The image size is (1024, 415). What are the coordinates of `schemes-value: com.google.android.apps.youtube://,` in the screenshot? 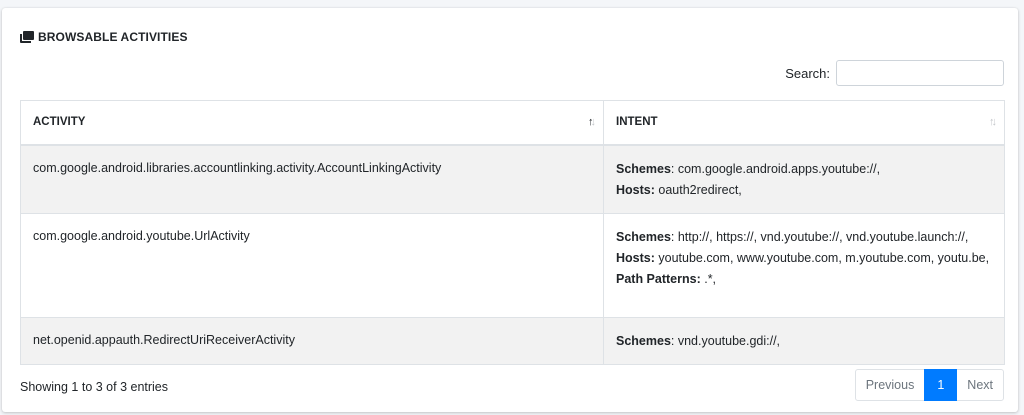 It's located at (779, 168).